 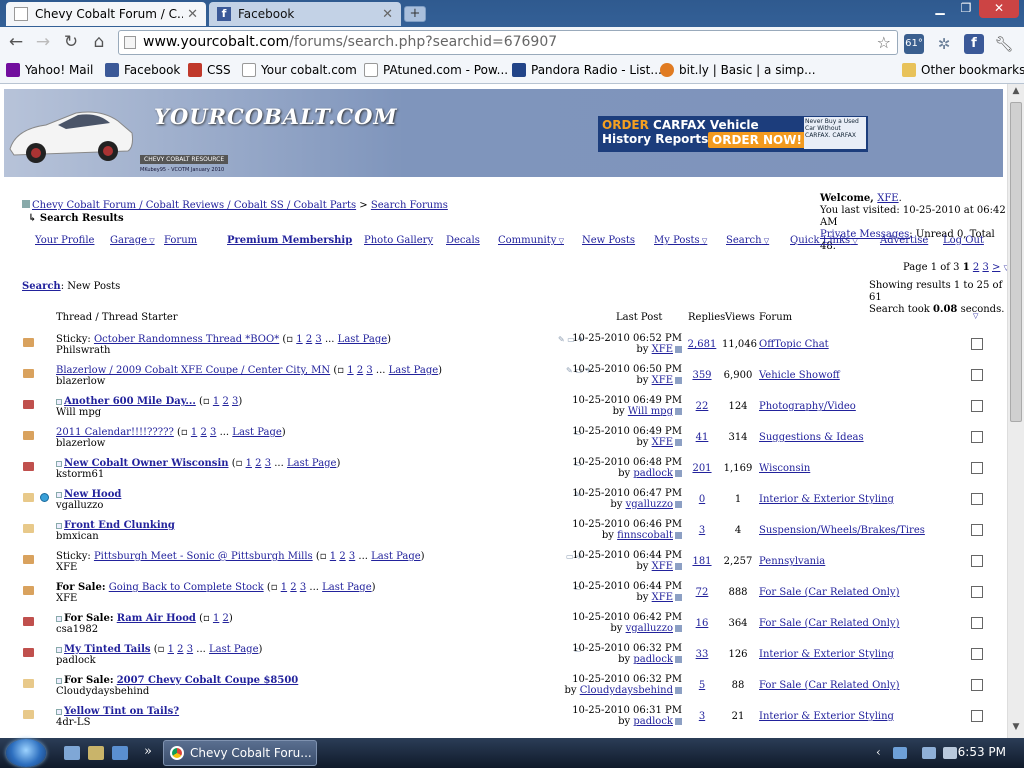 What do you see at coordinates (49, 70) in the screenshot?
I see `bookmark-yahoo-mail: Yahoo! Mail` at bounding box center [49, 70].